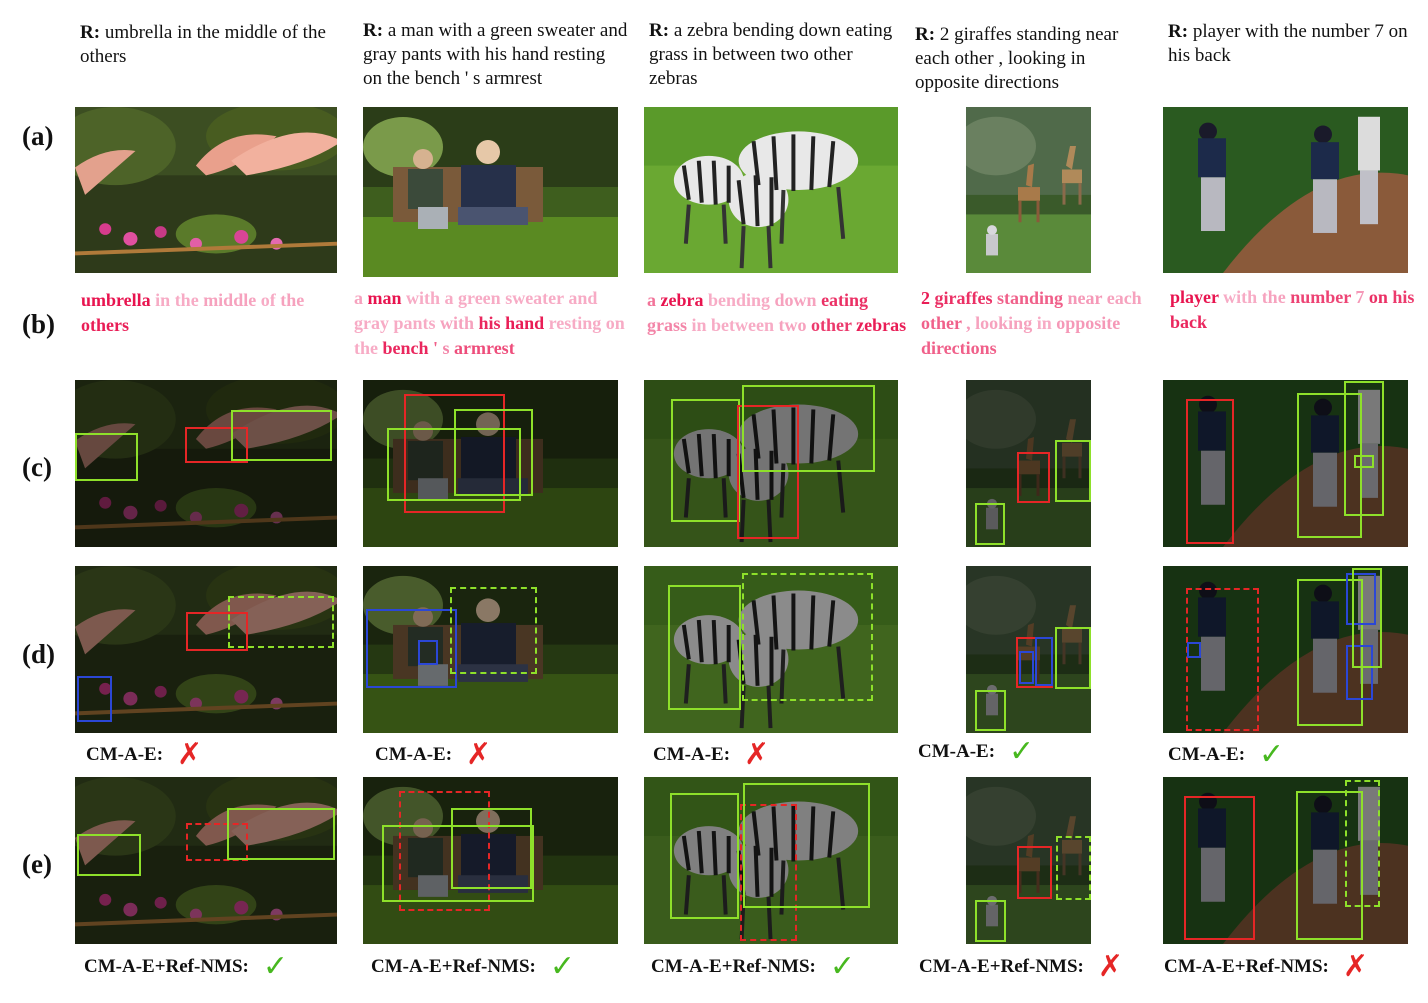  Describe the element at coordinates (206, 313) in the screenshot. I see `attention-words-col-1: umbrella in the middle of the others` at that location.